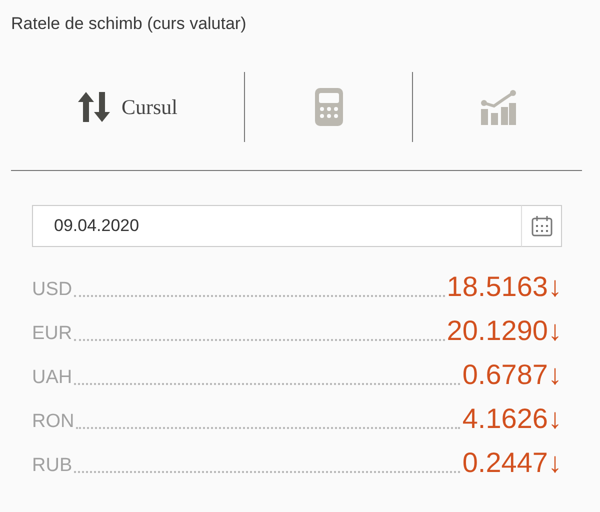  I want to click on currency-code: UAH, so click(52, 378).